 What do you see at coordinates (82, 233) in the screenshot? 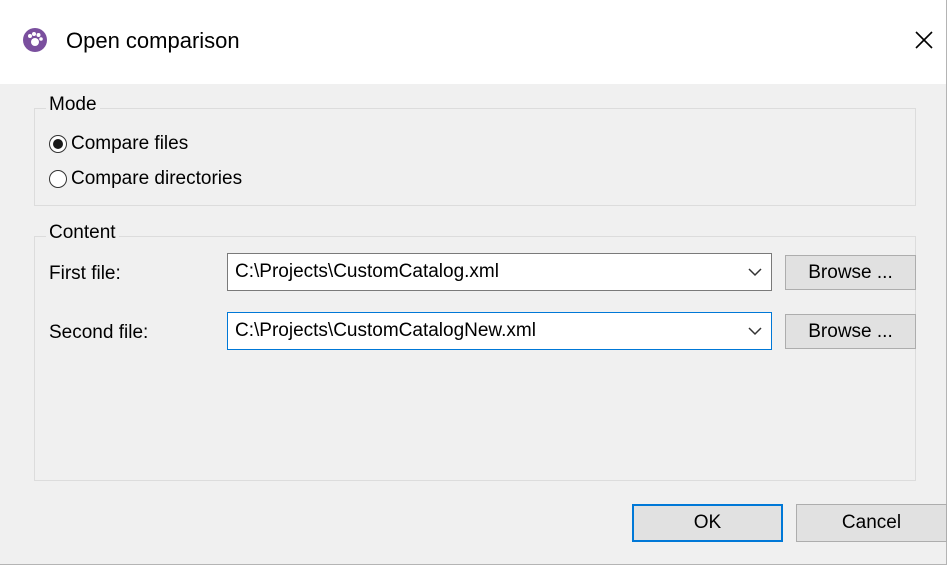
I see `content-group-label: Content` at bounding box center [82, 233].